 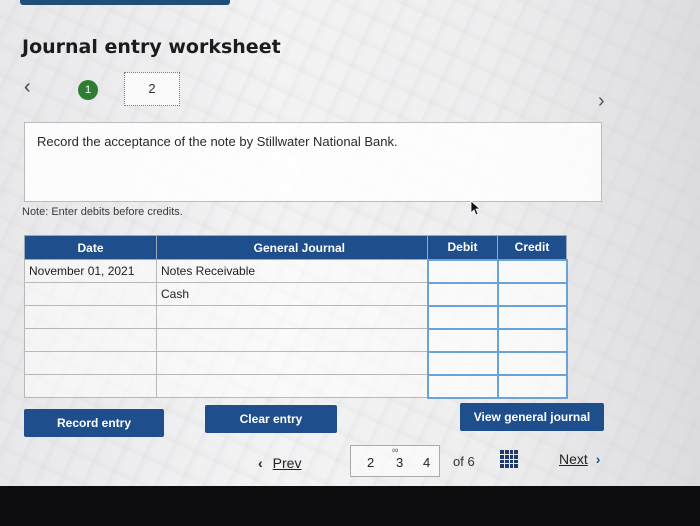 What do you see at coordinates (532, 247) in the screenshot?
I see `column-header-credit: Credit` at bounding box center [532, 247].